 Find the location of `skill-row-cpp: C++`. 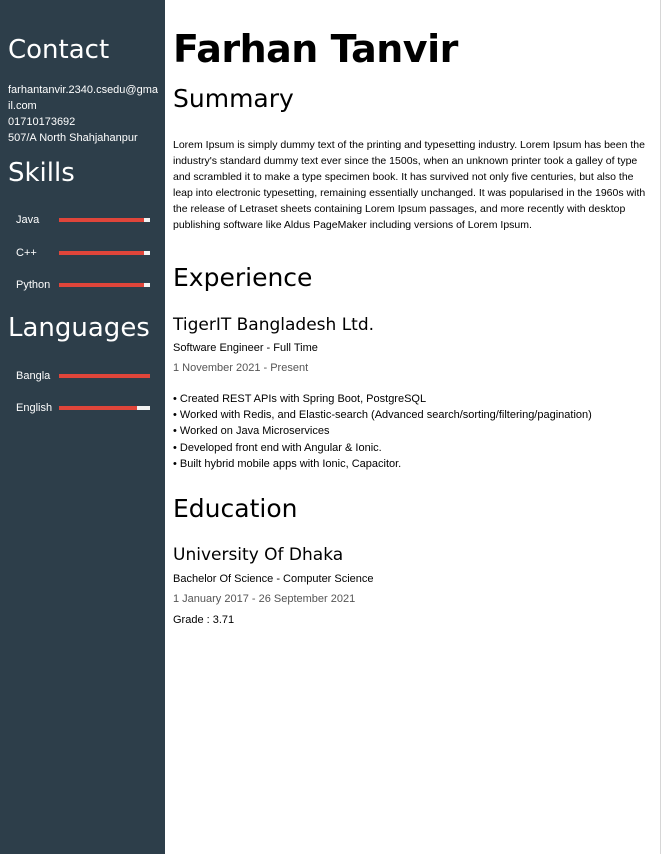

skill-row-cpp: C++ is located at coordinates (83, 253).